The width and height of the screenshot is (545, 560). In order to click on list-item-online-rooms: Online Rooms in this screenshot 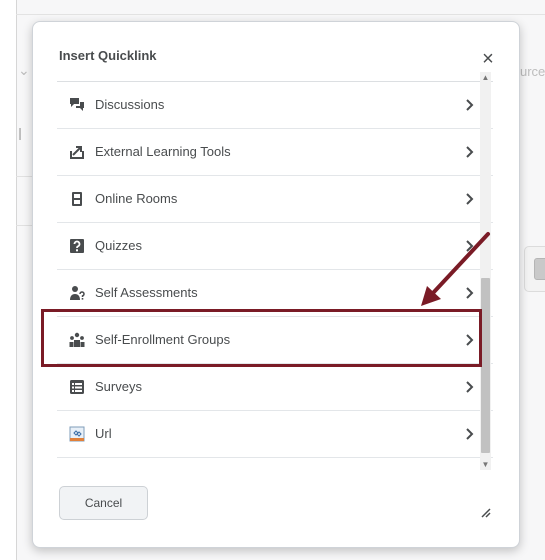, I will do `click(275, 199)`.